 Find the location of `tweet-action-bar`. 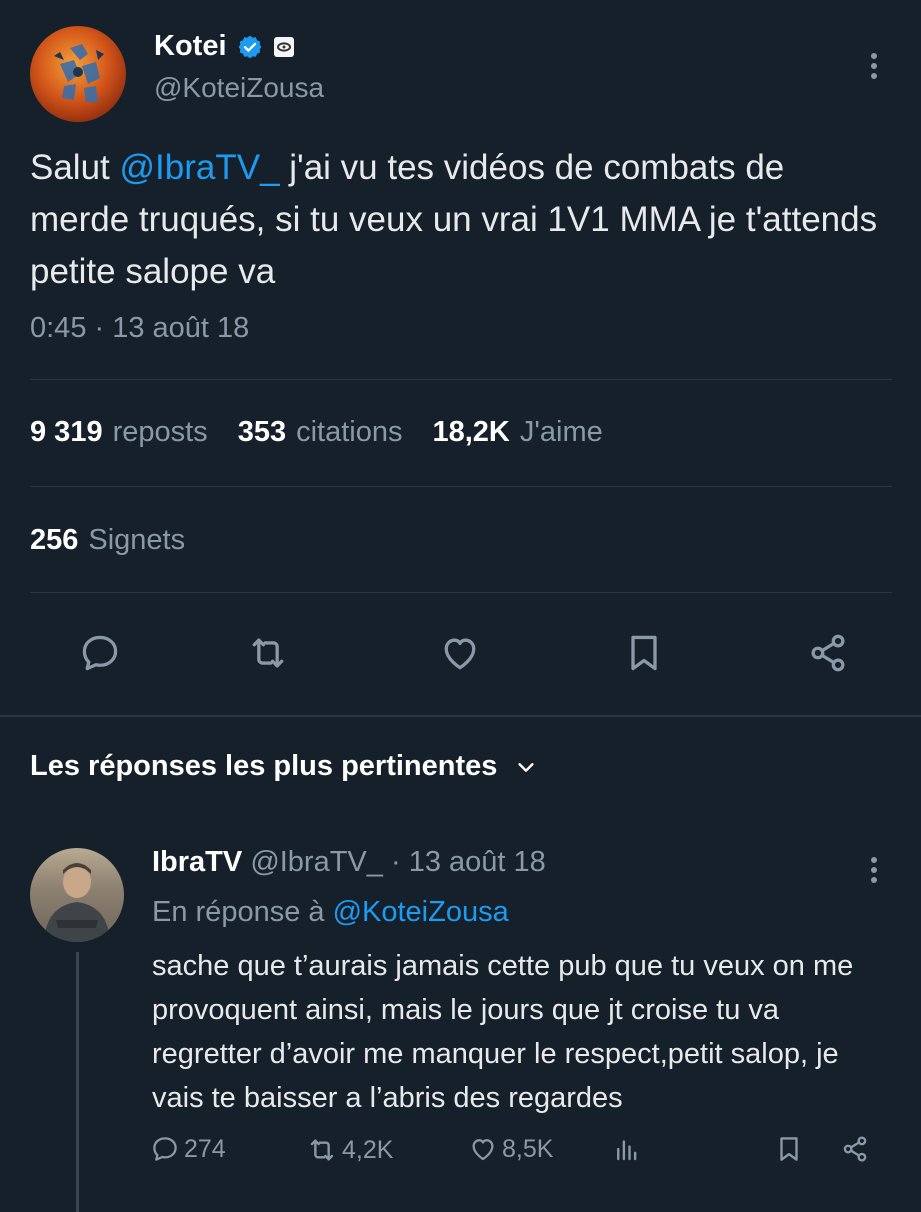

tweet-action-bar is located at coordinates (460, 653).